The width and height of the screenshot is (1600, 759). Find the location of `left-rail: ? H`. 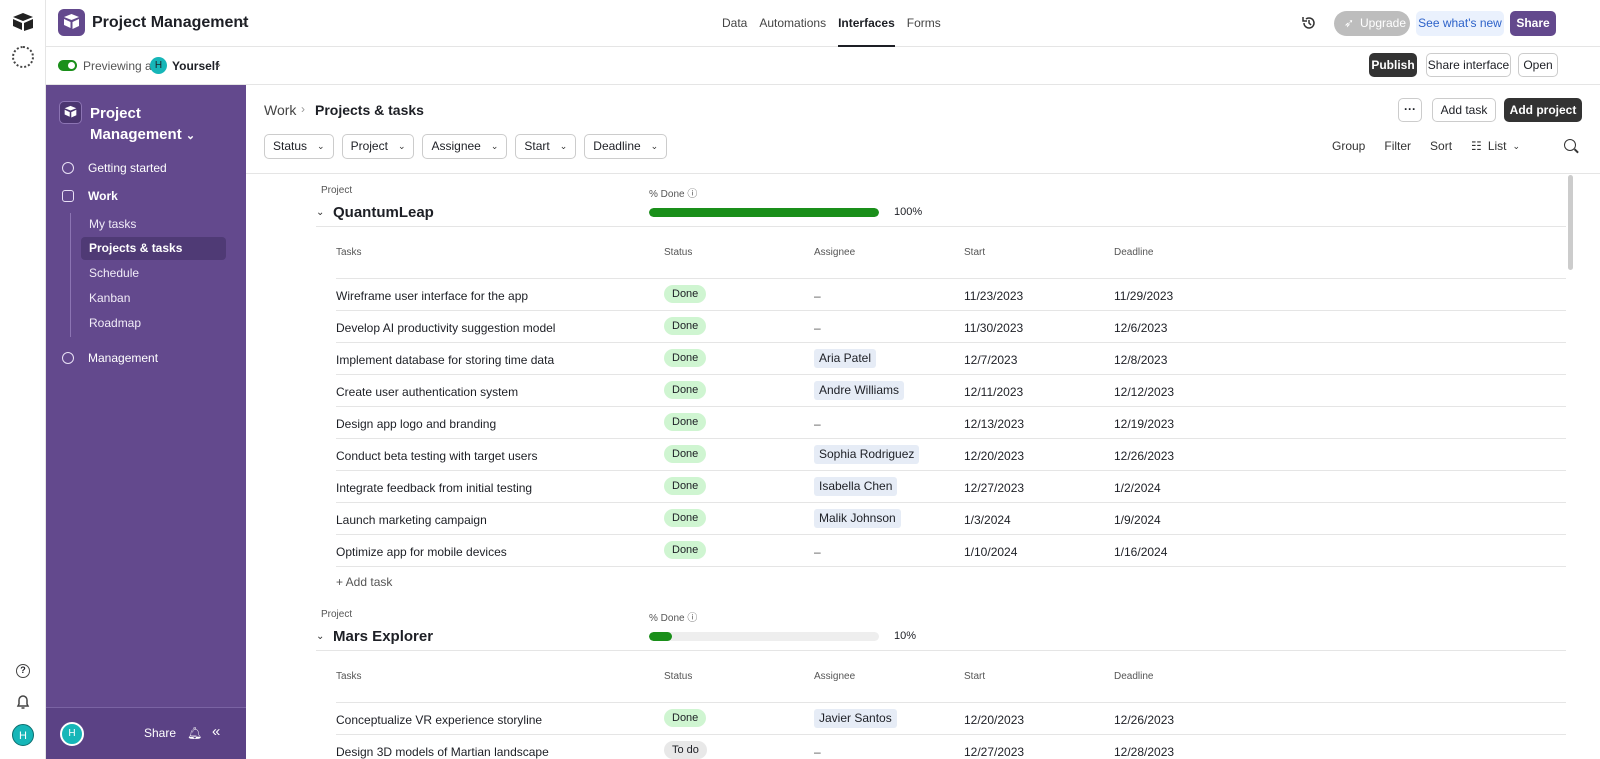

left-rail: ? H is located at coordinates (23, 379).